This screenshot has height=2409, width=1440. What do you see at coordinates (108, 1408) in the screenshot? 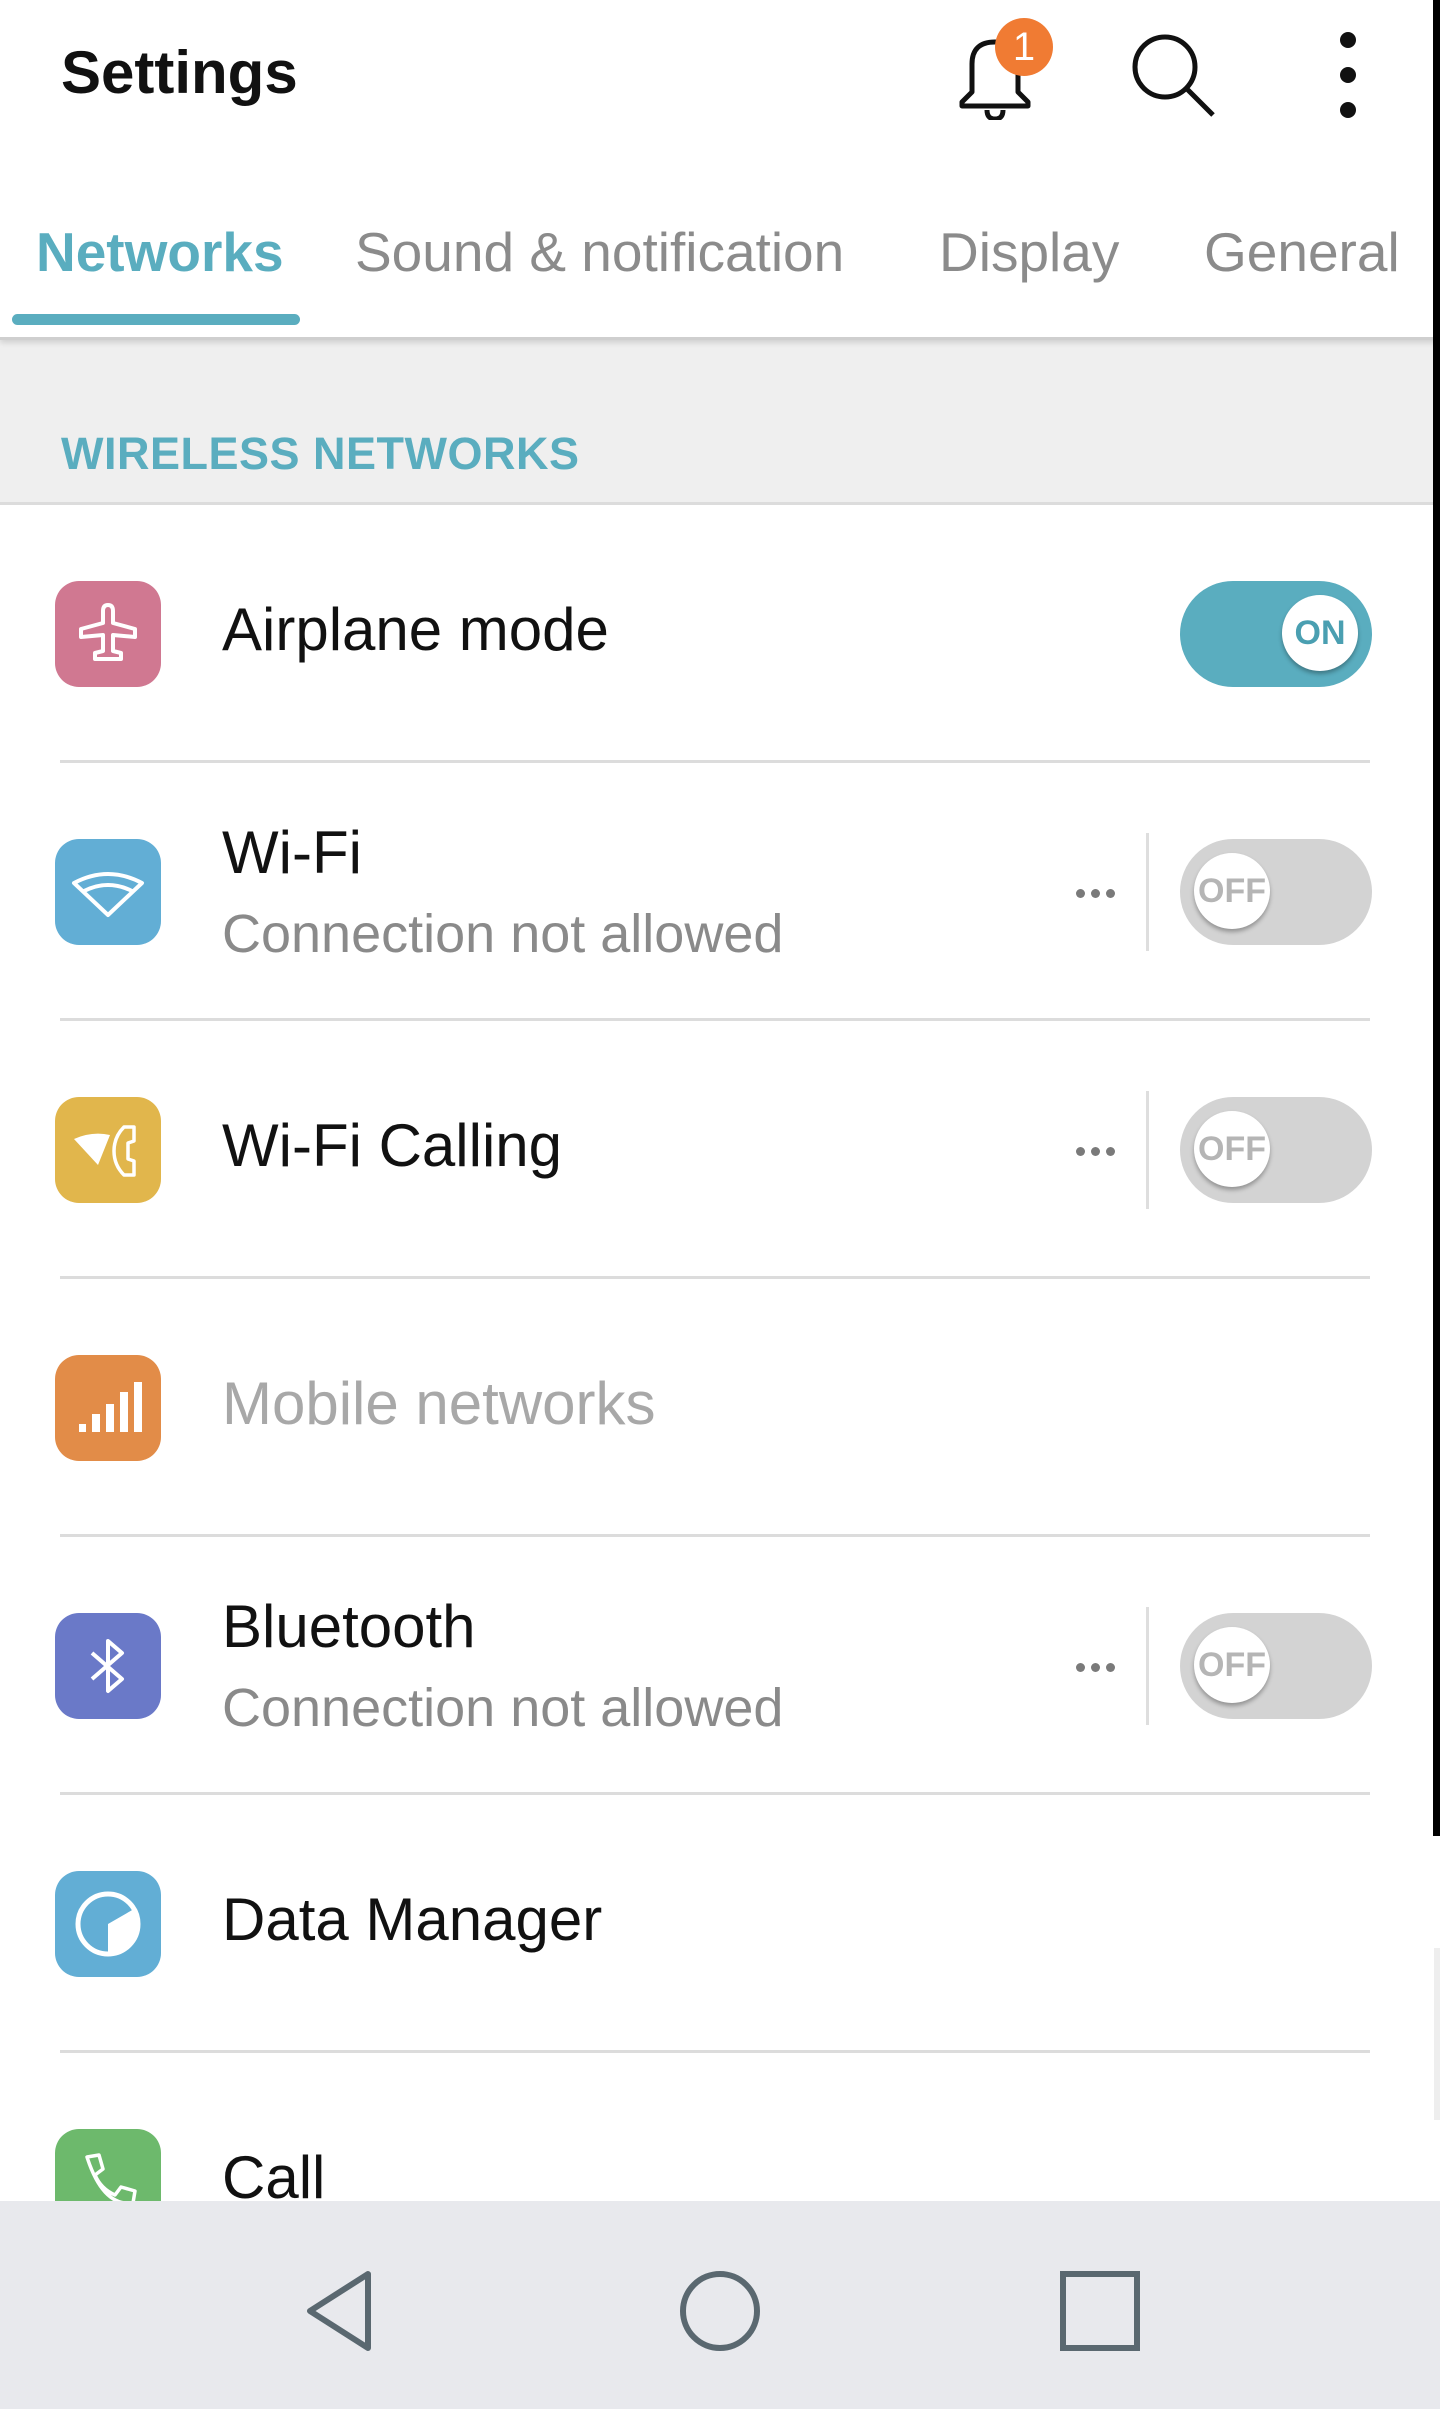
I see `signal-bars-icon` at bounding box center [108, 1408].